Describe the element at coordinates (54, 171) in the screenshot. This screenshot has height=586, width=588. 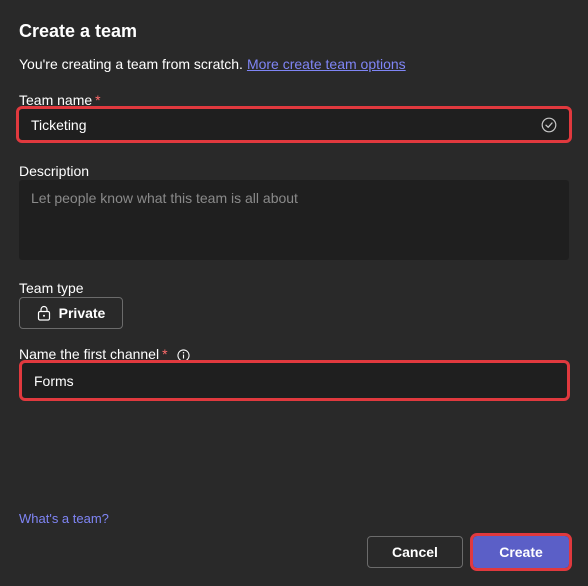
I see `description-label: Description` at that location.